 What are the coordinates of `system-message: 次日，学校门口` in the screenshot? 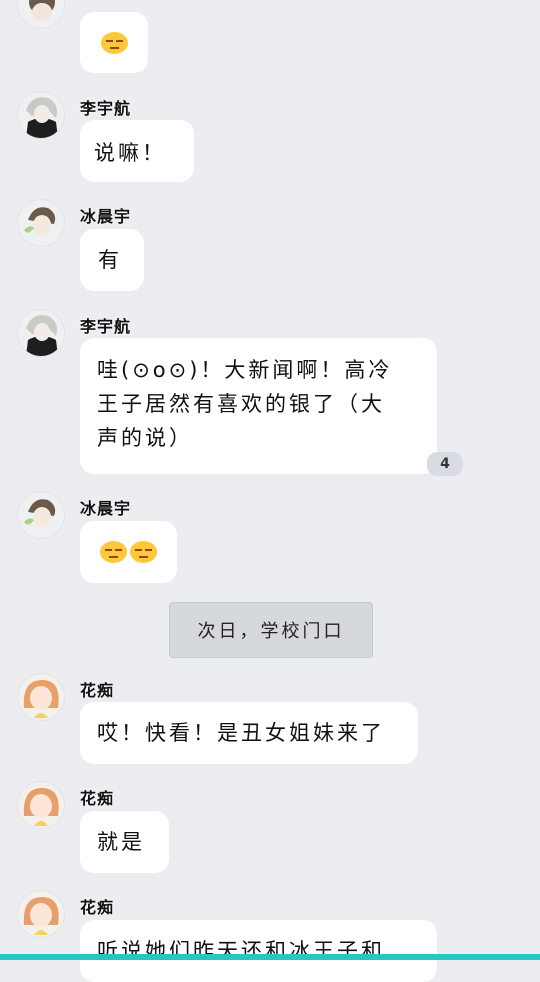 It's located at (271, 630).